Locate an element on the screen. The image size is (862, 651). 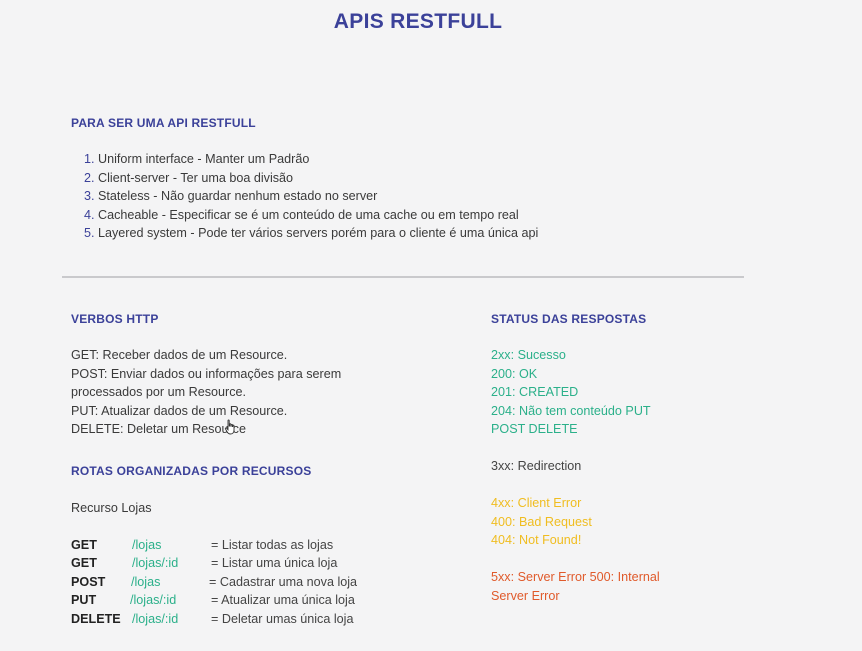
list-item-text: Client-server - Ter uma boa divisão is located at coordinates (196, 177).